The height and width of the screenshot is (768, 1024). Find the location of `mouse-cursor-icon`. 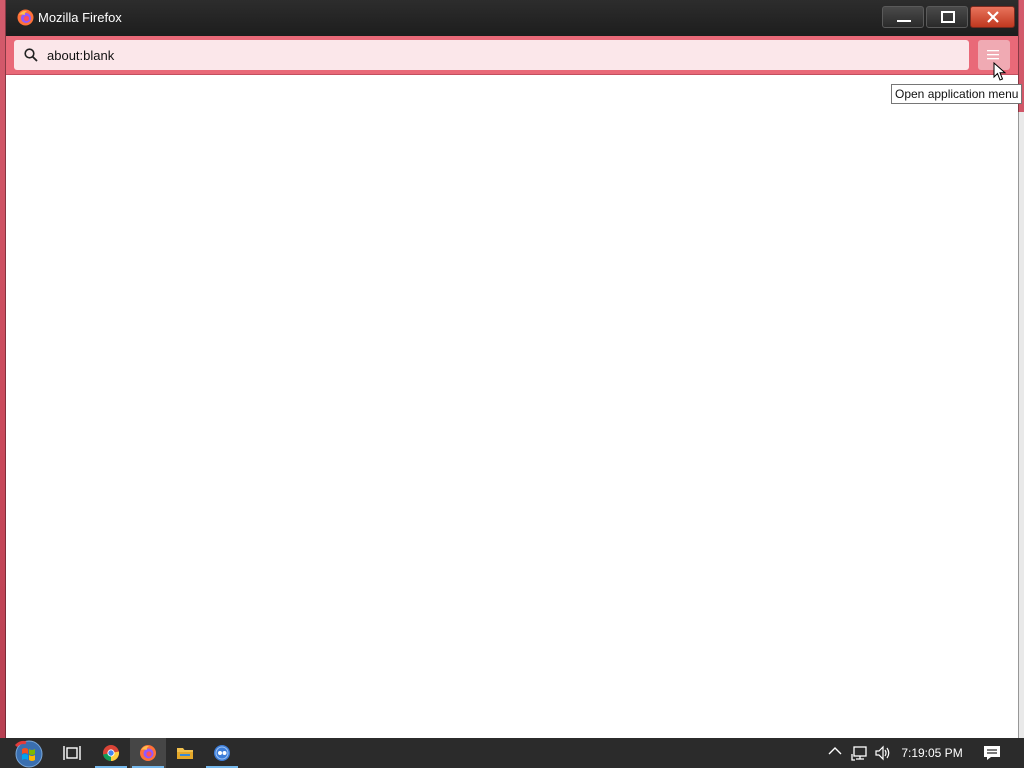

mouse-cursor-icon is located at coordinates (1000, 71).